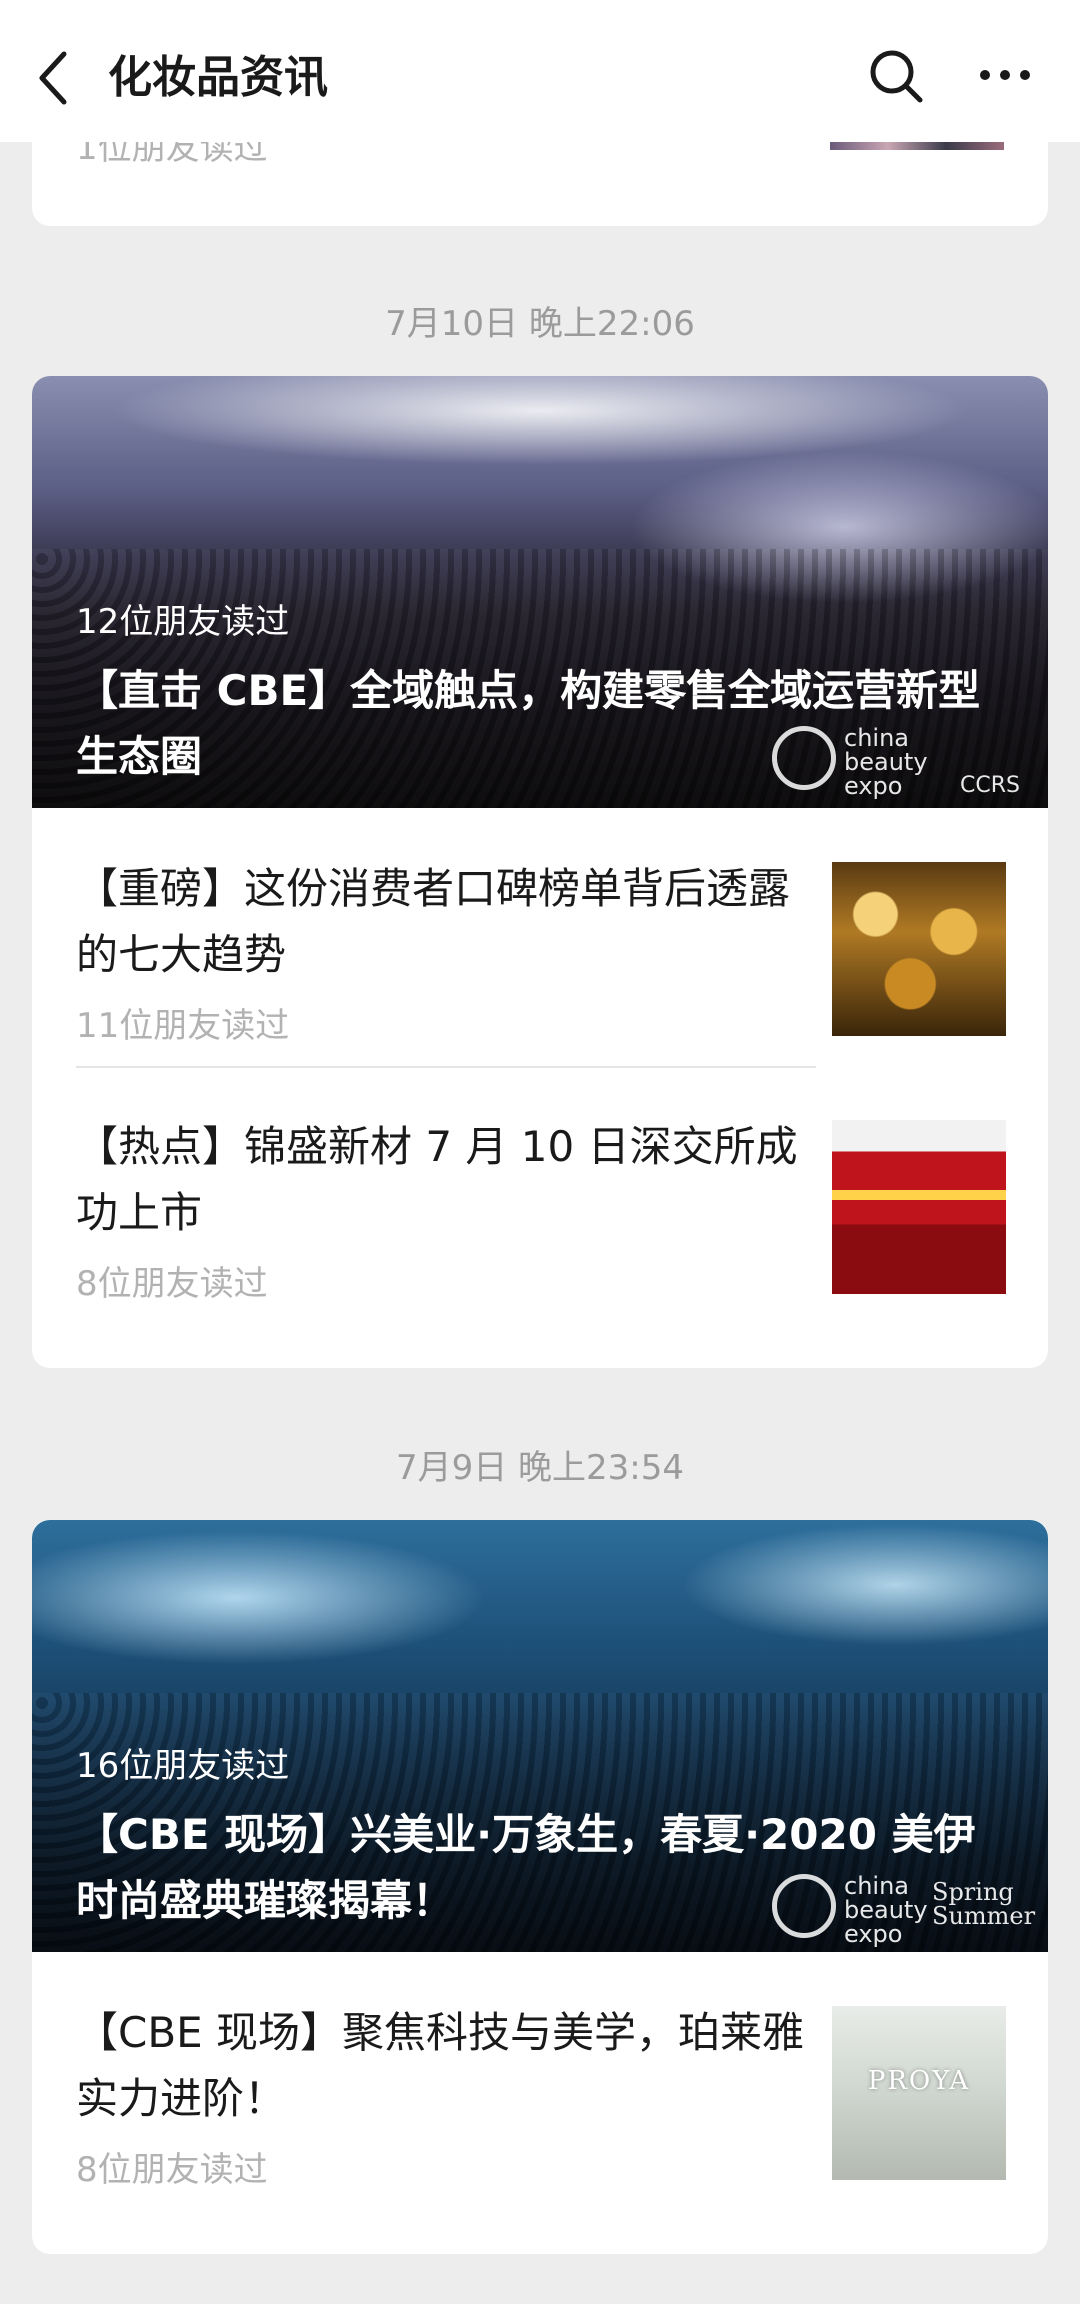 Image resolution: width=1080 pixels, height=2304 pixels. I want to click on thumbnail-brand-text: PROYA, so click(919, 2081).